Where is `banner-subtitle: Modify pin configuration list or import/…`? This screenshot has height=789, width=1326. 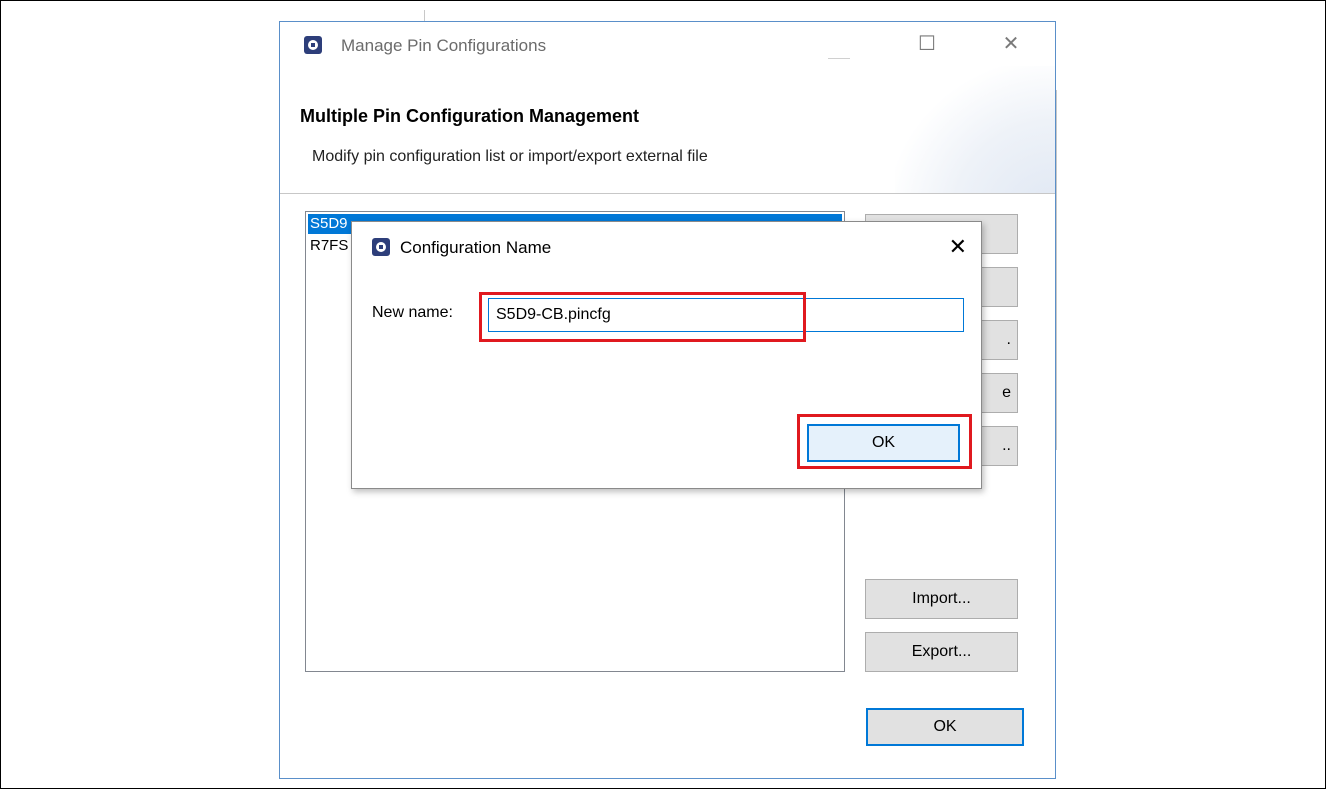 banner-subtitle: Modify pin configuration list or import/… is located at coordinates (510, 156).